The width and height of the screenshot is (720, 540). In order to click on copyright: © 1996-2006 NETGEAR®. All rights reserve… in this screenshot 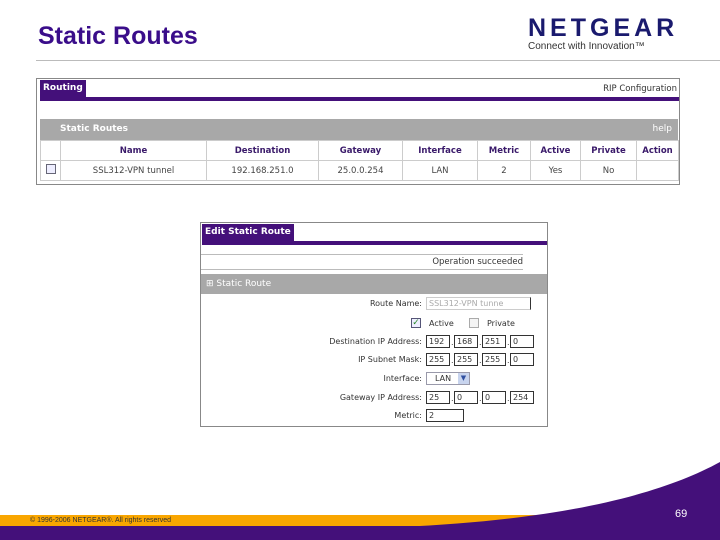, I will do `click(101, 520)`.